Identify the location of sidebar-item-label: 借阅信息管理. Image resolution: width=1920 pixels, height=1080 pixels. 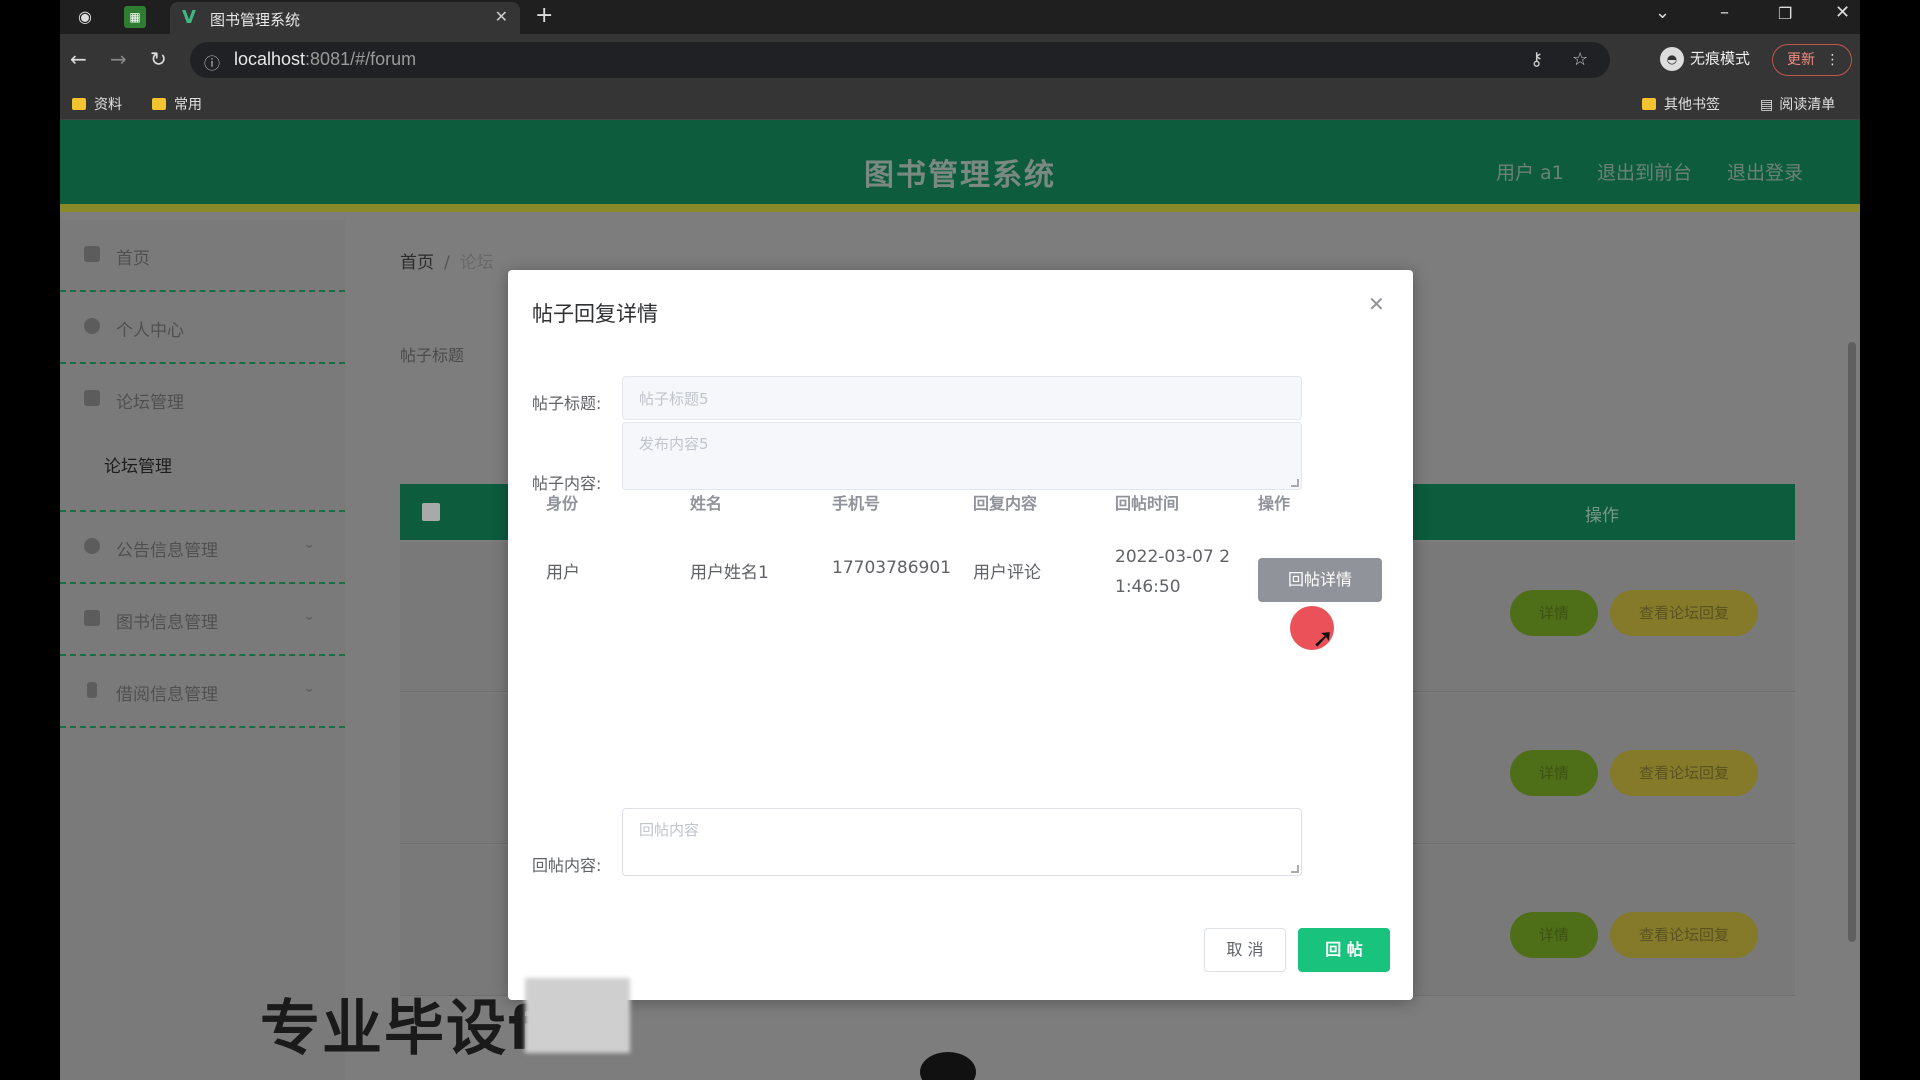
(167, 695).